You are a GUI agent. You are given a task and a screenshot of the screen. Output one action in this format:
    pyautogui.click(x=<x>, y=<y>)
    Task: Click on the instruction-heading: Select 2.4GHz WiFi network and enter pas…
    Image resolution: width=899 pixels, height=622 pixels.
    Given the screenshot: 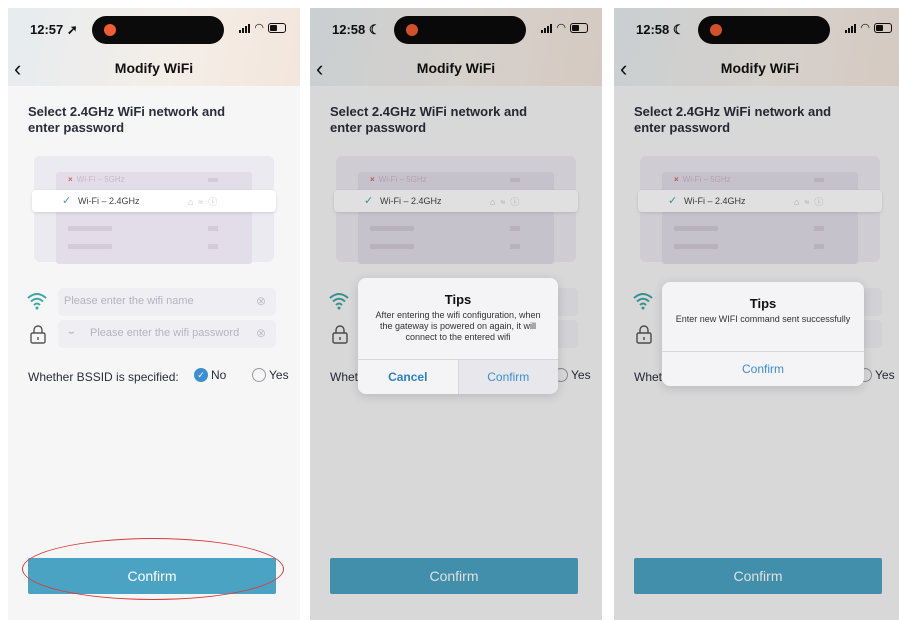 What is the action you would take?
    pyautogui.click(x=127, y=119)
    